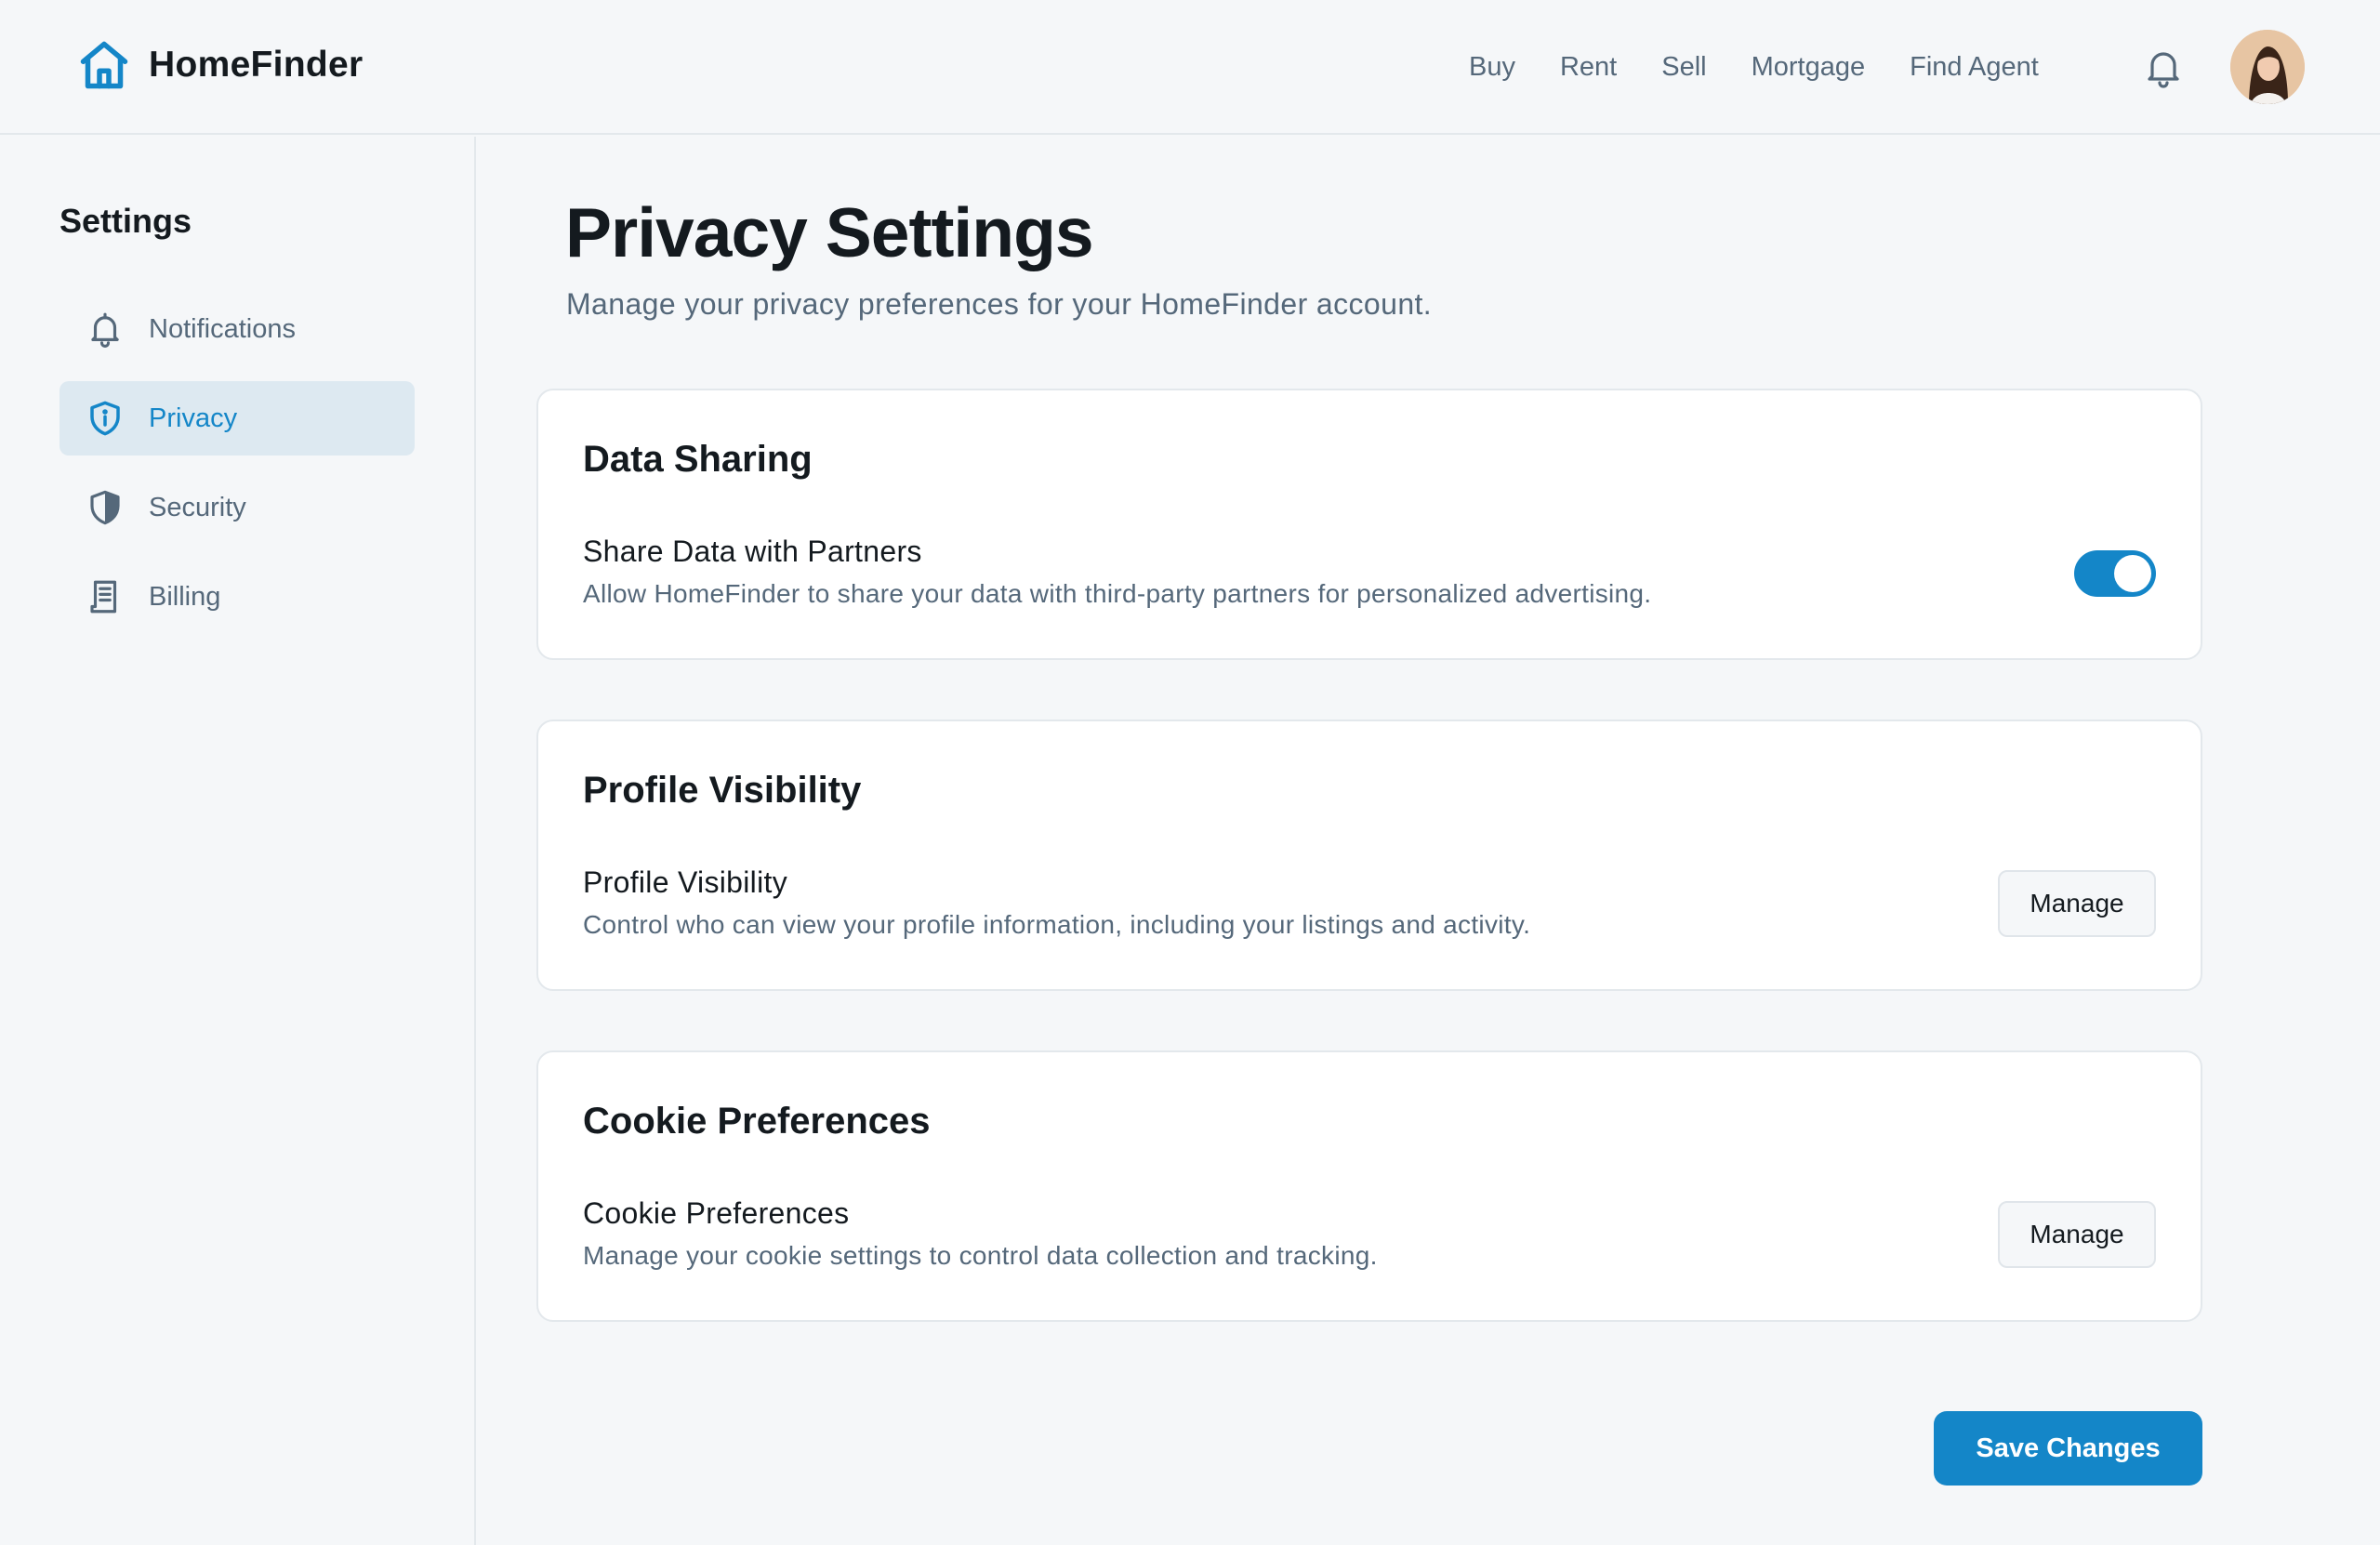 The width and height of the screenshot is (2380, 1545). What do you see at coordinates (757, 1121) in the screenshot?
I see `card-title: Cookie Preferences` at bounding box center [757, 1121].